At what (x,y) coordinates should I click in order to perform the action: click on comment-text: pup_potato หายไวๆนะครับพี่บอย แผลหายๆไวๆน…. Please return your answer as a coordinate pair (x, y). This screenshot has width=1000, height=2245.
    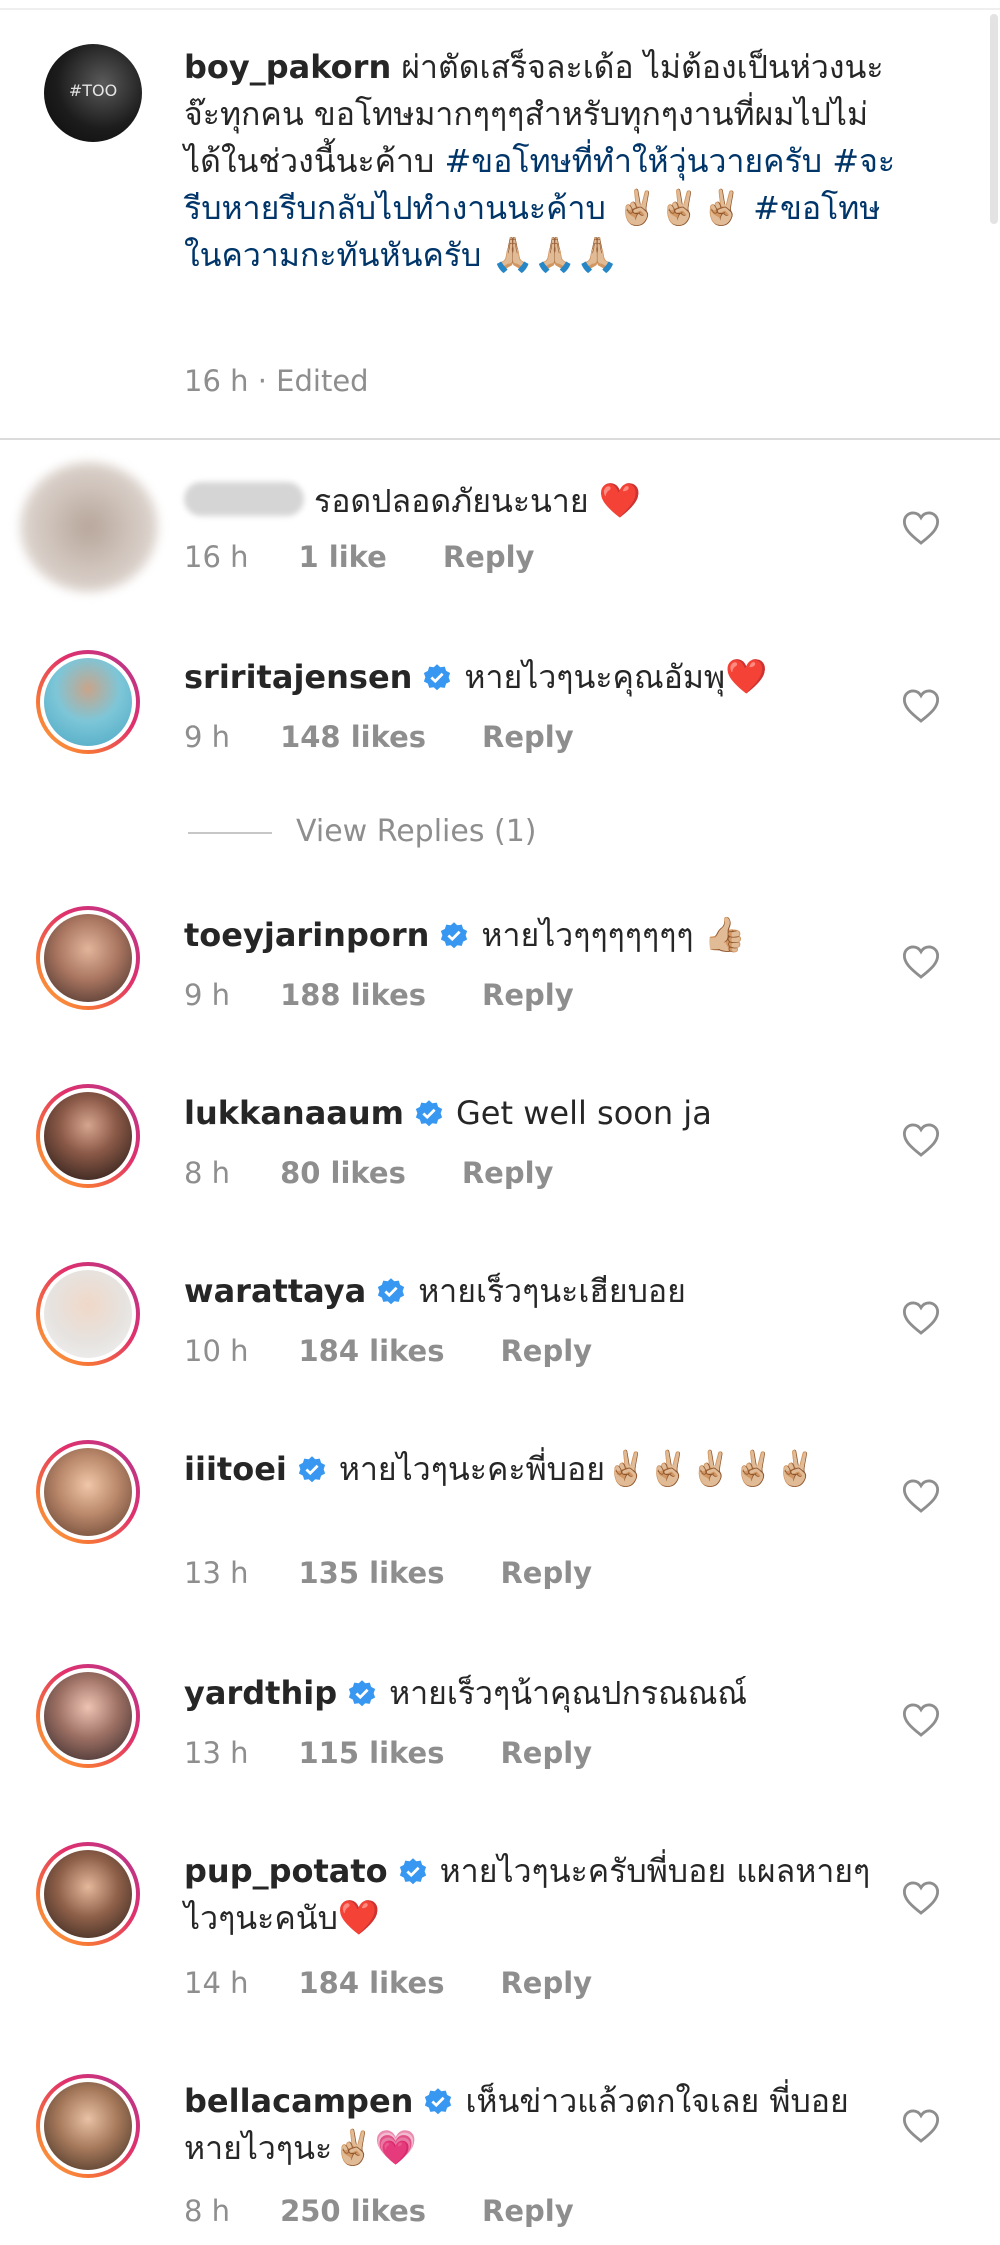
    Looking at the image, I should click on (527, 1895).